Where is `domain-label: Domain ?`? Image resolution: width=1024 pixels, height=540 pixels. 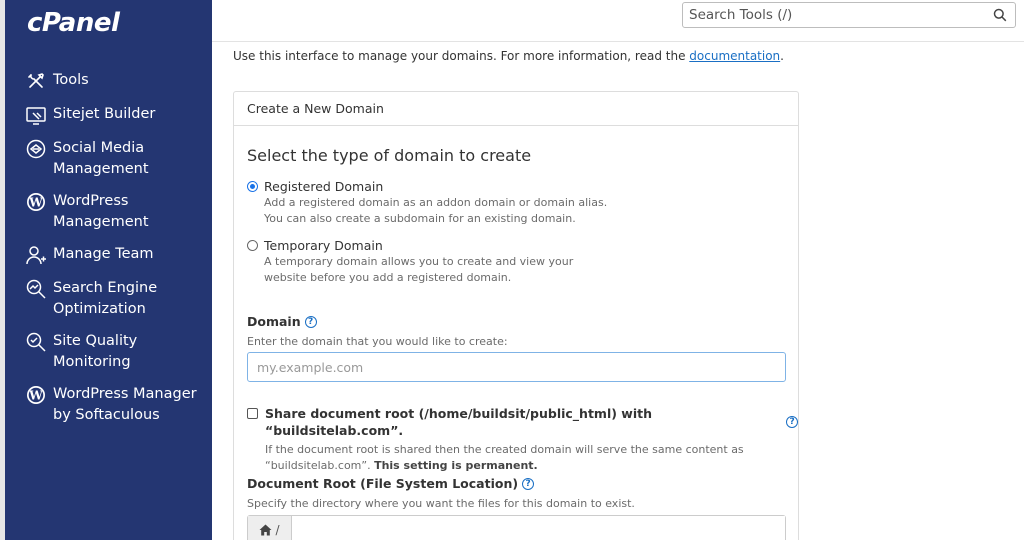
domain-label: Domain ? is located at coordinates (282, 321).